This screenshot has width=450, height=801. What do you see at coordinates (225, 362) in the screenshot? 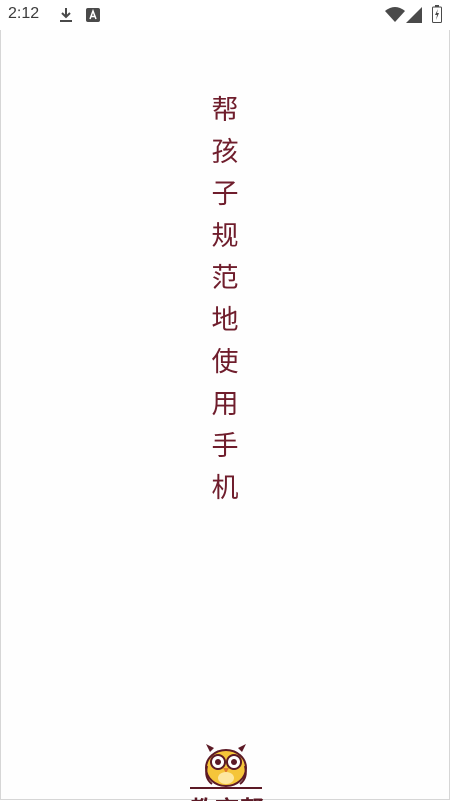
I see `slogan-char: 使` at bounding box center [225, 362].